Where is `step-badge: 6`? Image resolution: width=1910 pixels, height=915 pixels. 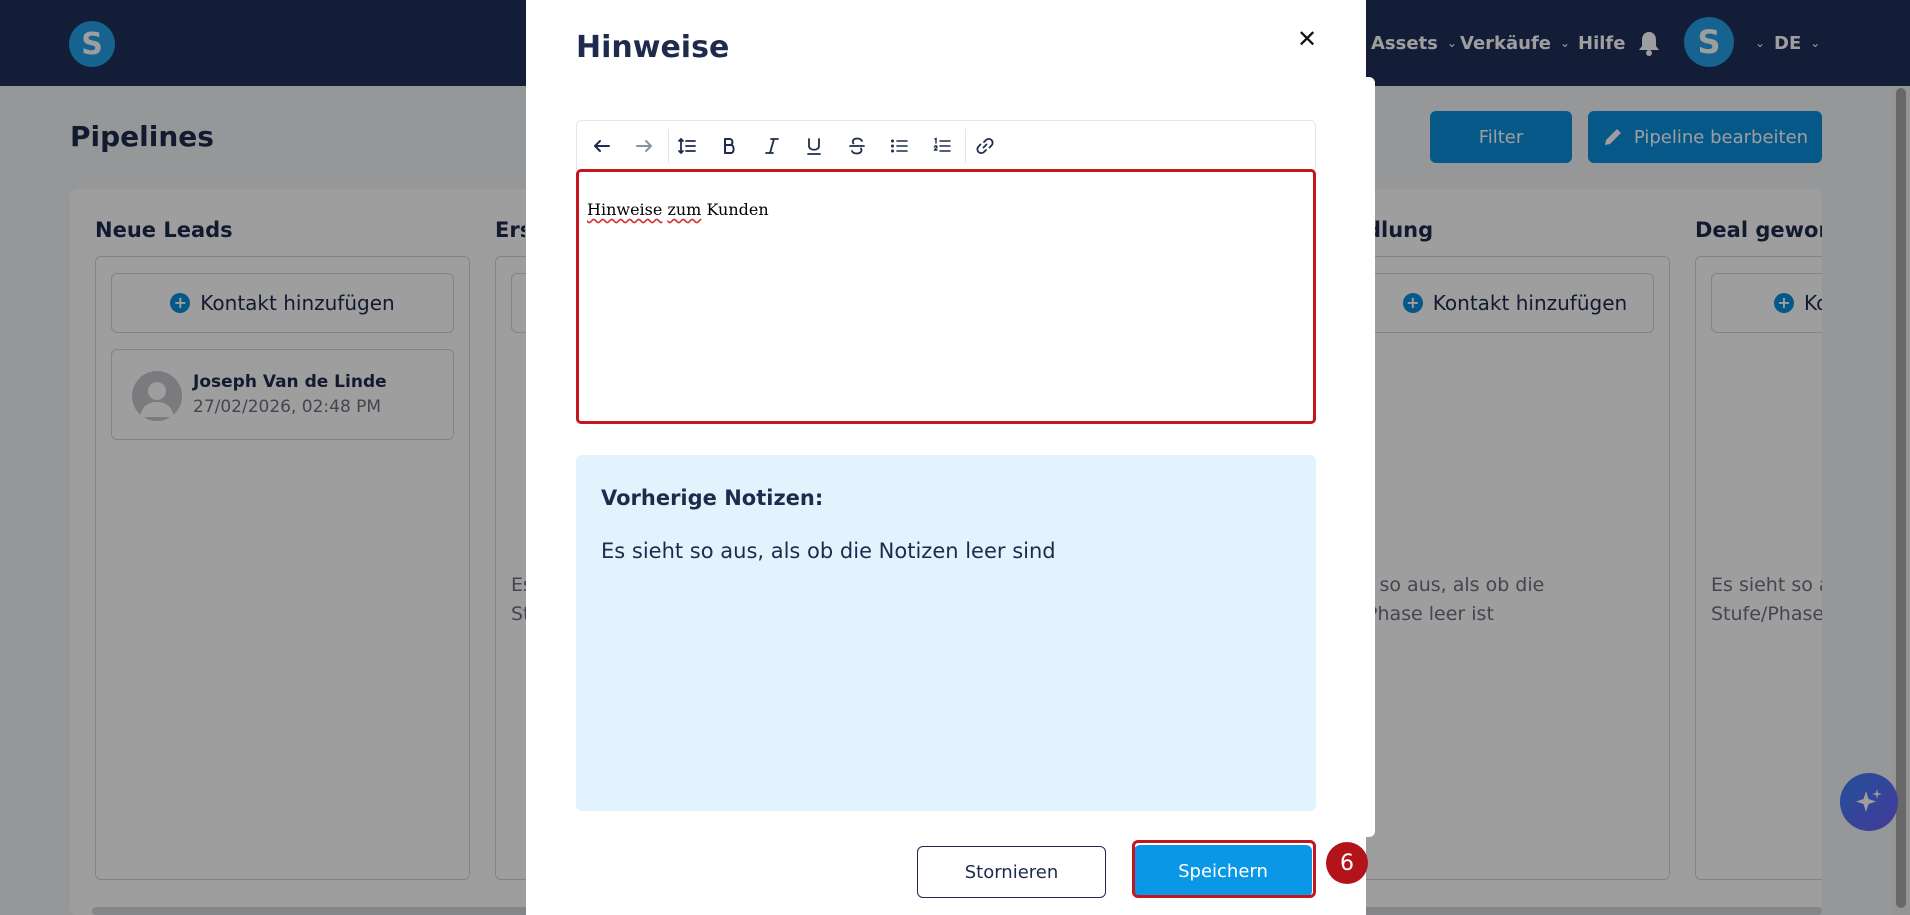
step-badge: 6 is located at coordinates (1347, 863).